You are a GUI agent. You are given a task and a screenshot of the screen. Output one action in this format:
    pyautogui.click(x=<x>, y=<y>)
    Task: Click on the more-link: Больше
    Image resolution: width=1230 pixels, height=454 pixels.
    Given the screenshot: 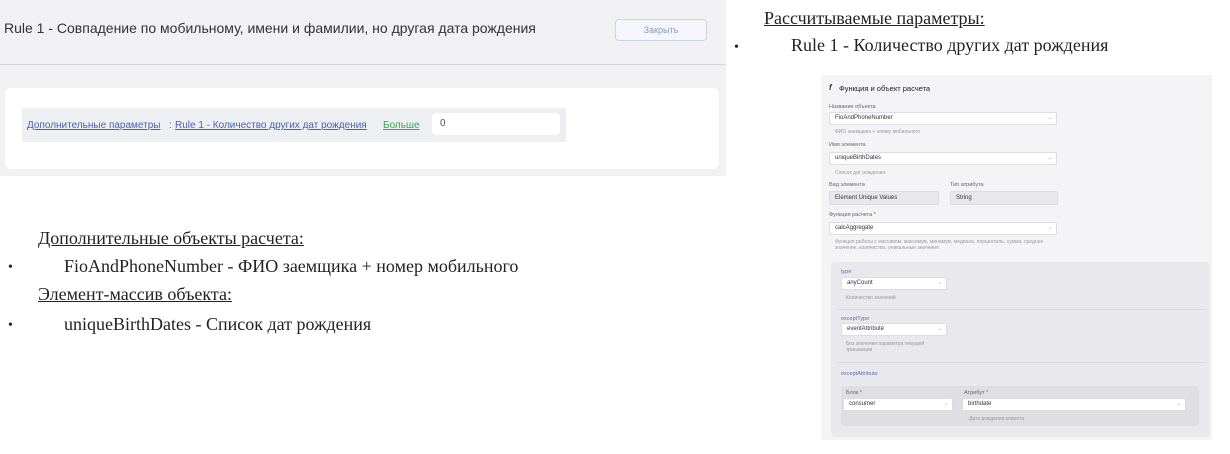 What is the action you would take?
    pyautogui.click(x=401, y=125)
    